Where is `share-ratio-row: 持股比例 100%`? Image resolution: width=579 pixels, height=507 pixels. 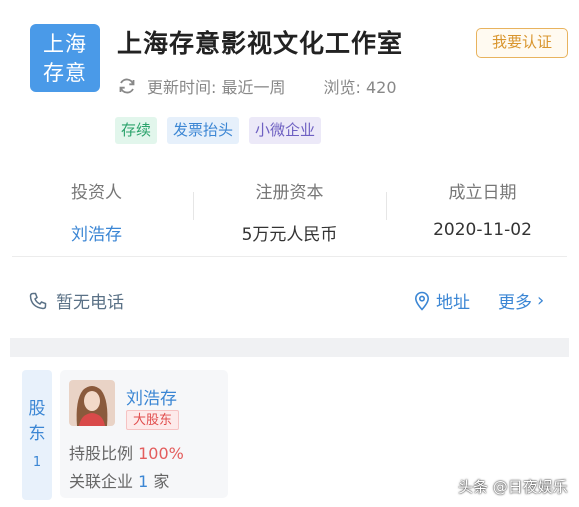 share-ratio-row: 持股比例 100% is located at coordinates (126, 452).